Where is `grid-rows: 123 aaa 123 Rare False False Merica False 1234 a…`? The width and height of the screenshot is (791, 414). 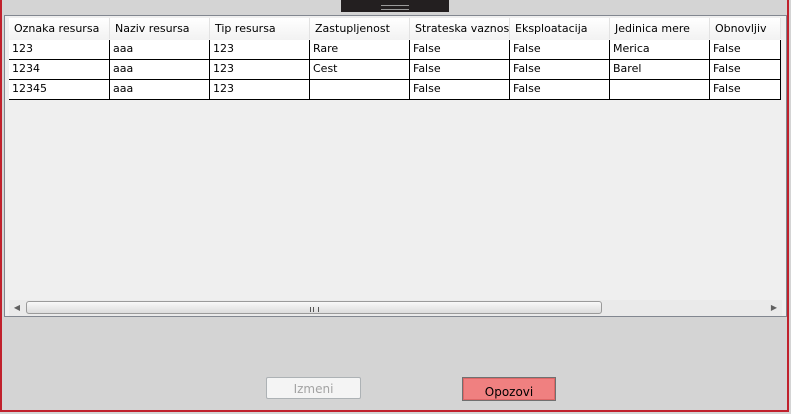 grid-rows: 123 aaa 123 Rare False False Merica False 1234 a… is located at coordinates (395, 70).